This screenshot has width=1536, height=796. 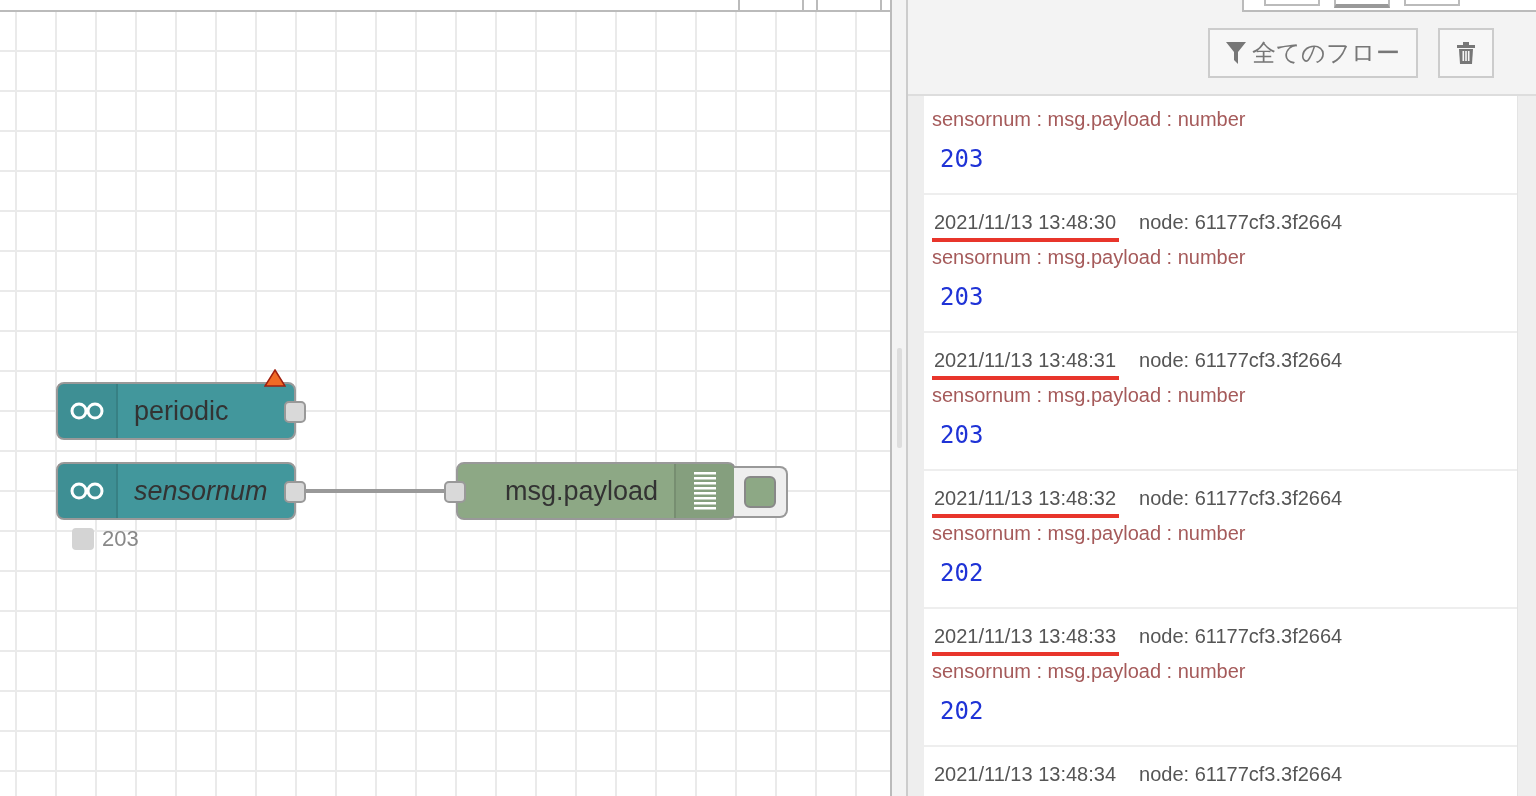 What do you see at coordinates (1025, 775) in the screenshot?
I see `message-timestamp: 2021/11/13 13:48:34` at bounding box center [1025, 775].